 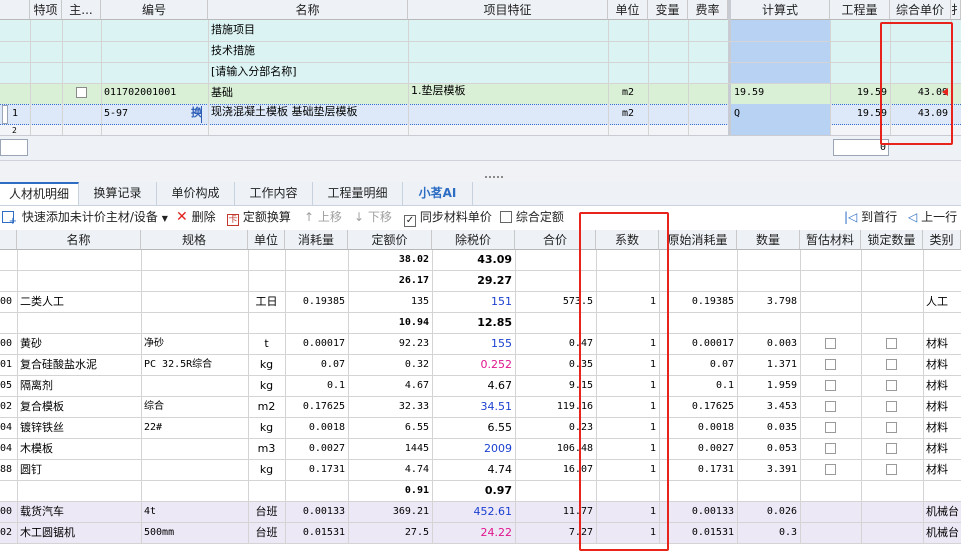 I want to click on cell-tax-excl-price: 155, so click(x=473, y=344).